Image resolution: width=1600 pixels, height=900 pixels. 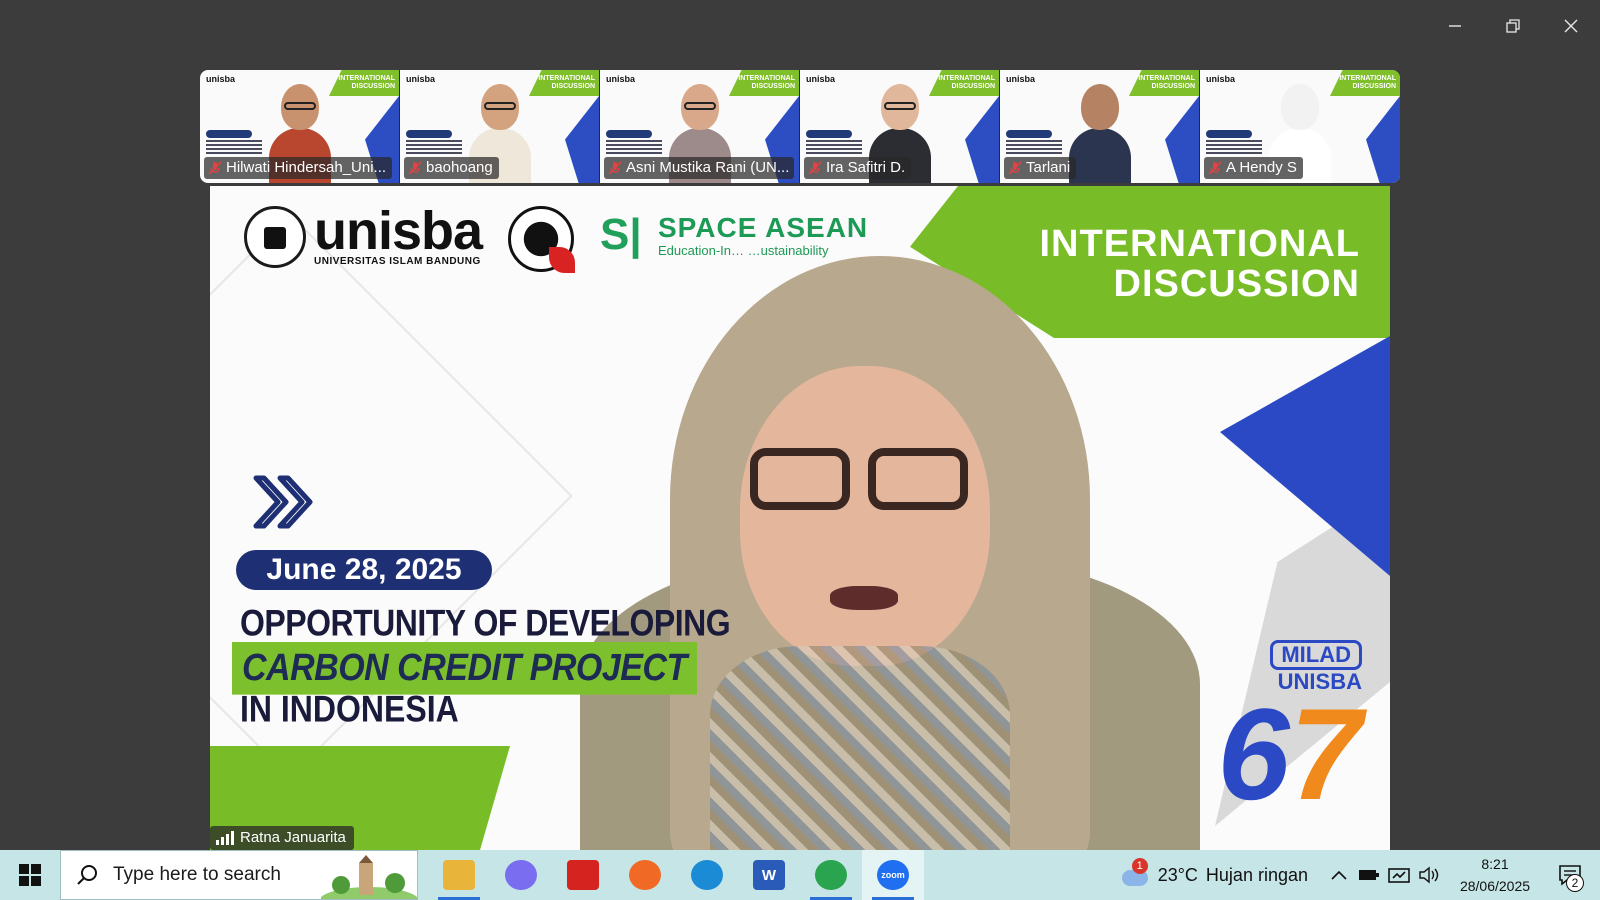 What do you see at coordinates (866, 167) in the screenshot?
I see `participant-name: Ira Safitri D.` at bounding box center [866, 167].